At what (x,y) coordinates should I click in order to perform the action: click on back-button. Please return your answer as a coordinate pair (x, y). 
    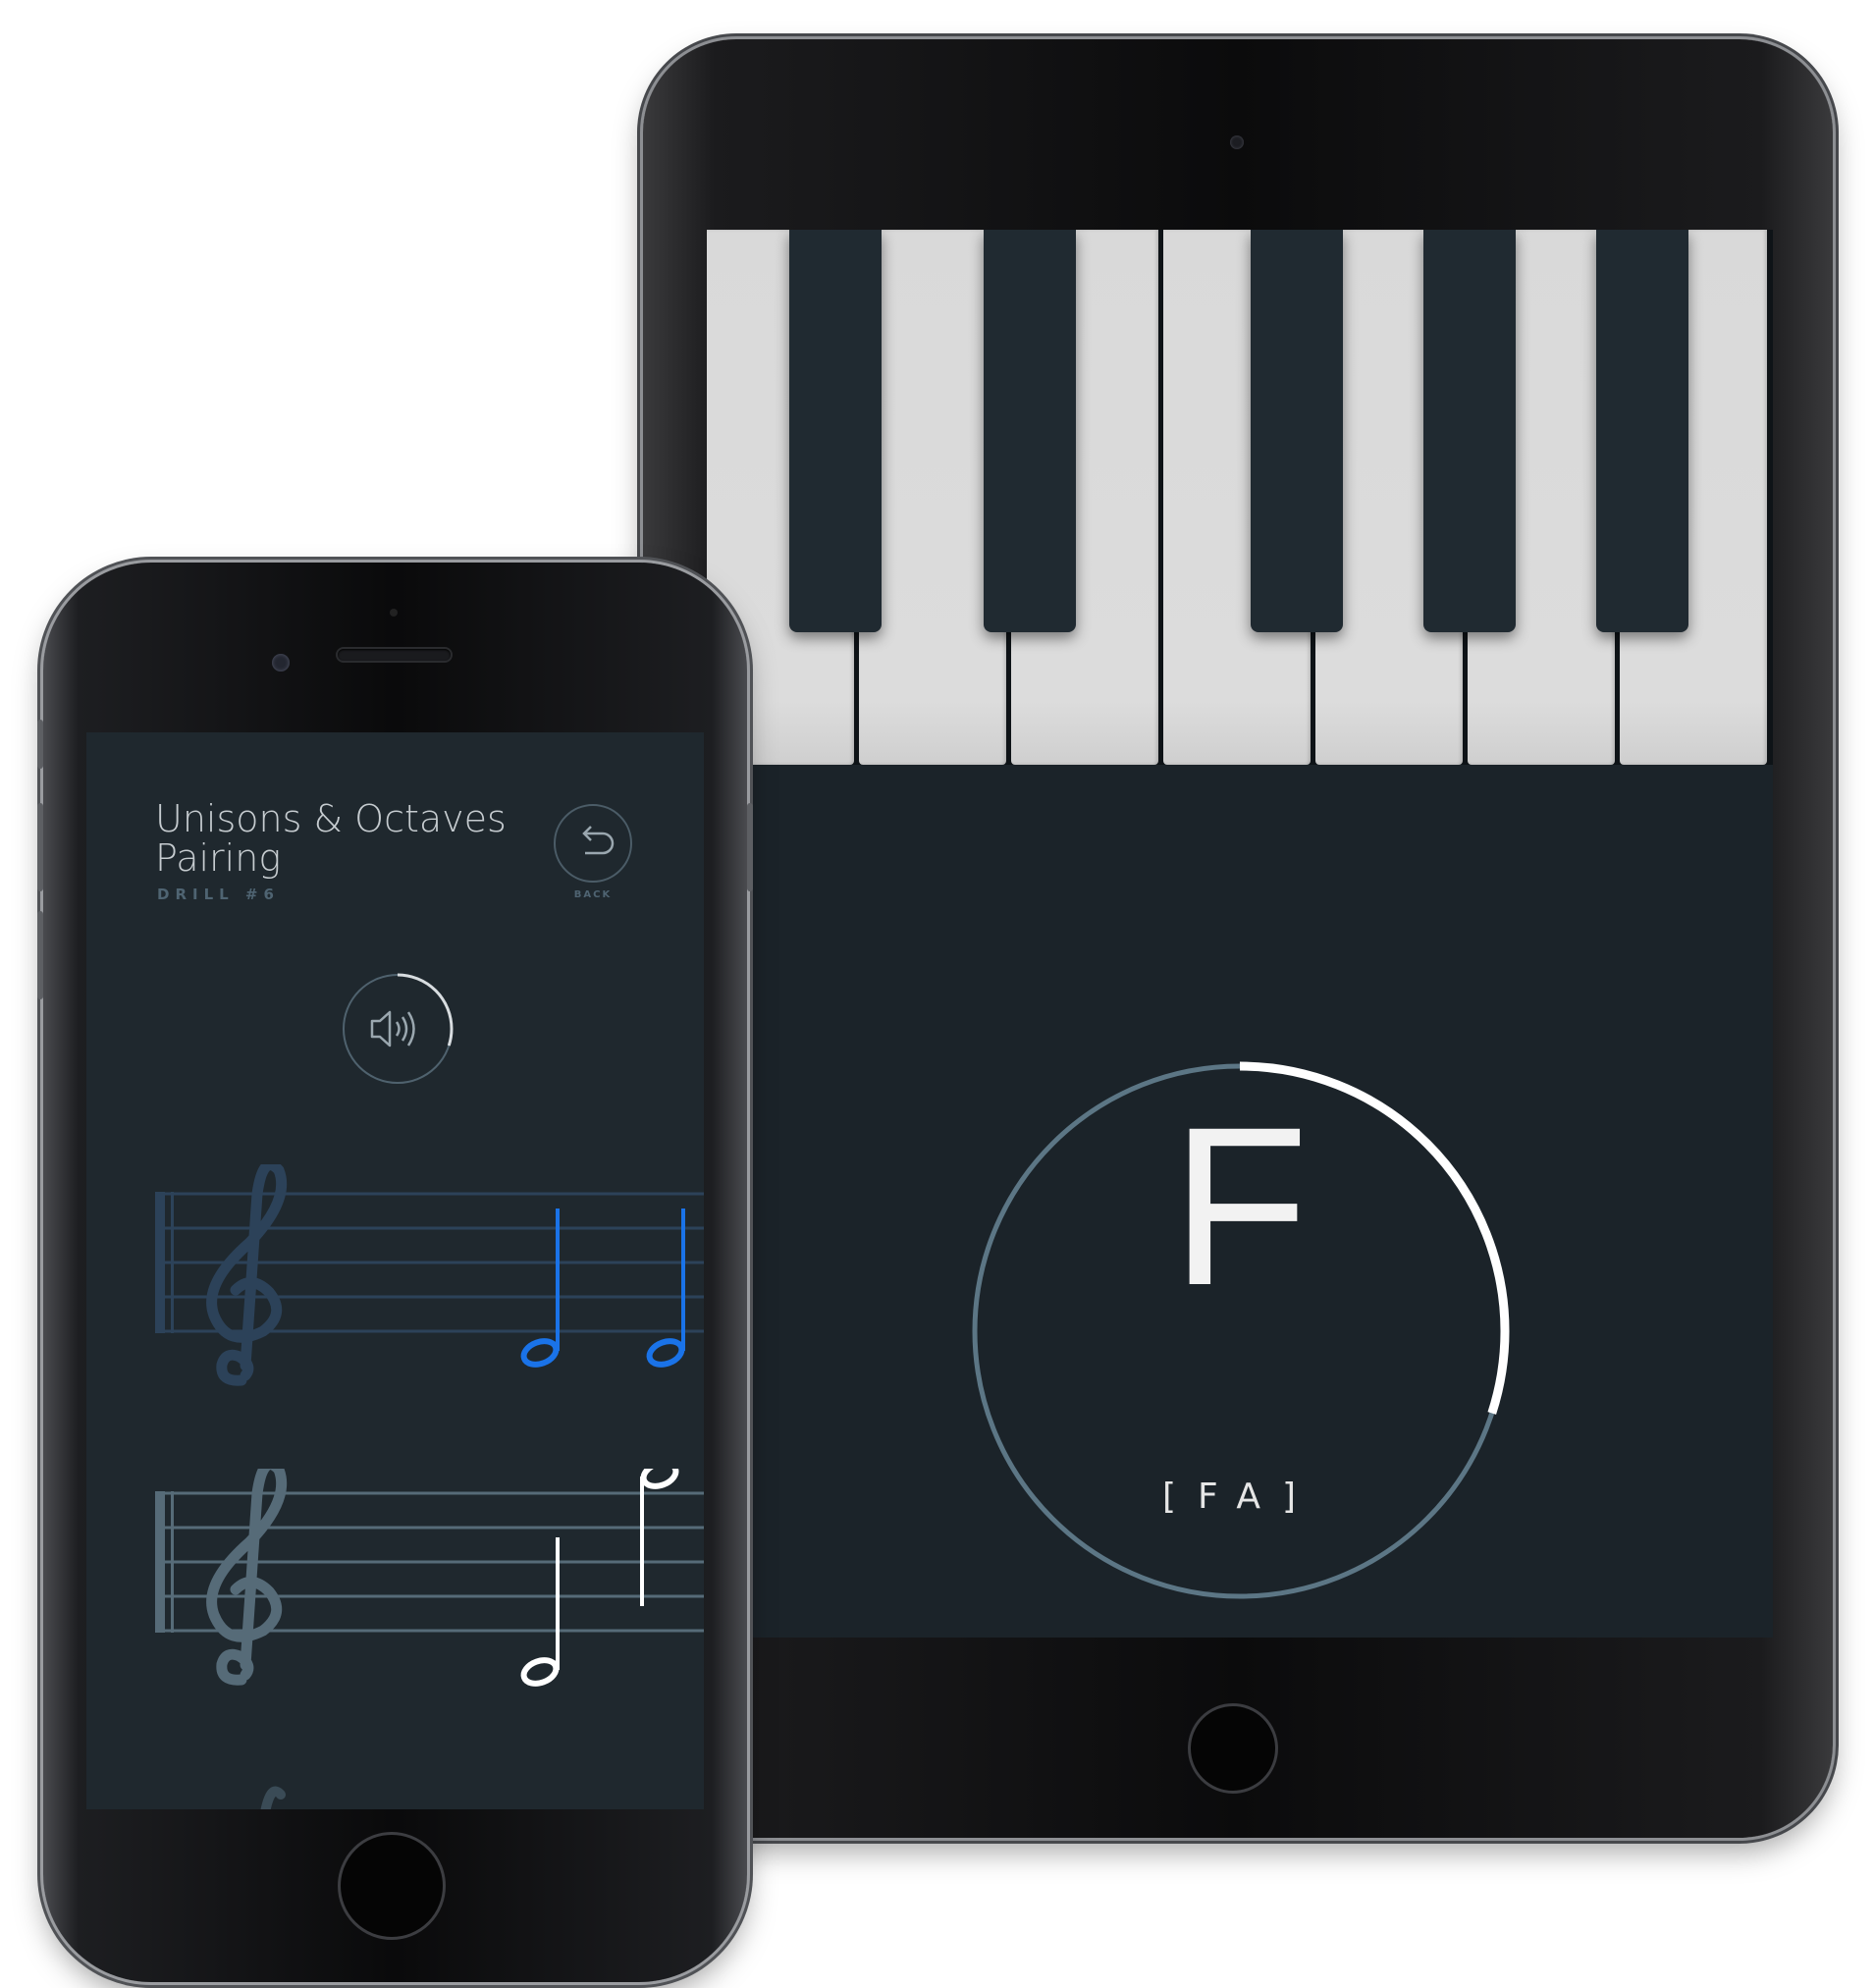
    Looking at the image, I should click on (593, 843).